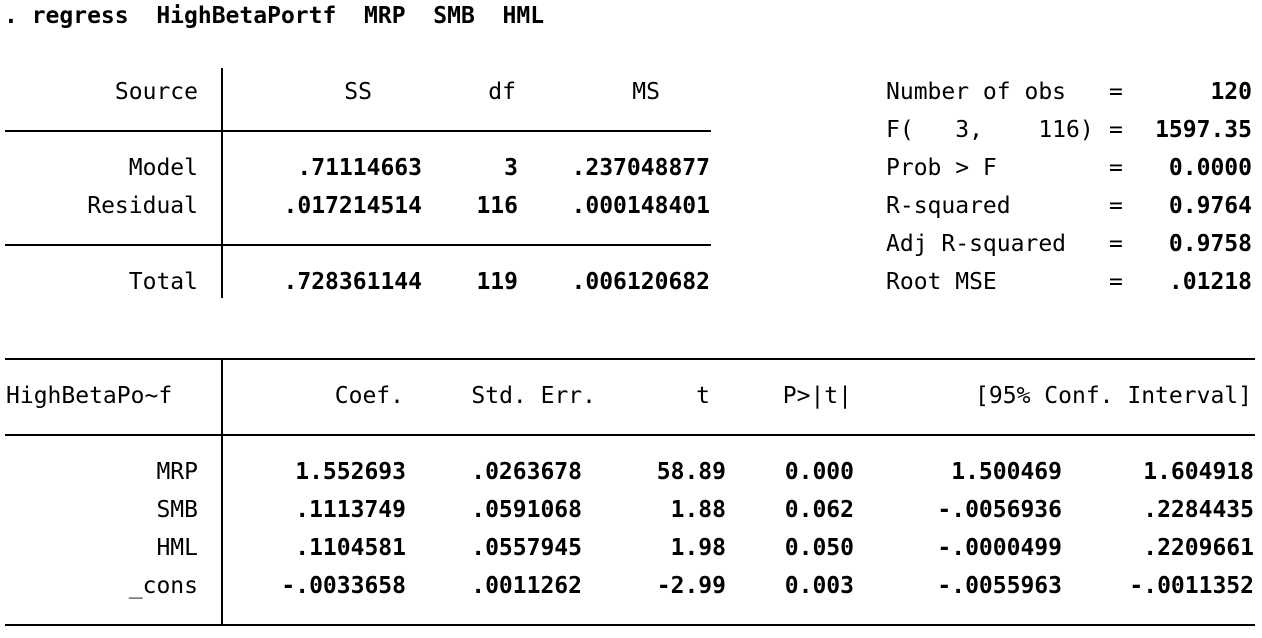  I want to click on stat-value: 0.9758, so click(1210, 244).